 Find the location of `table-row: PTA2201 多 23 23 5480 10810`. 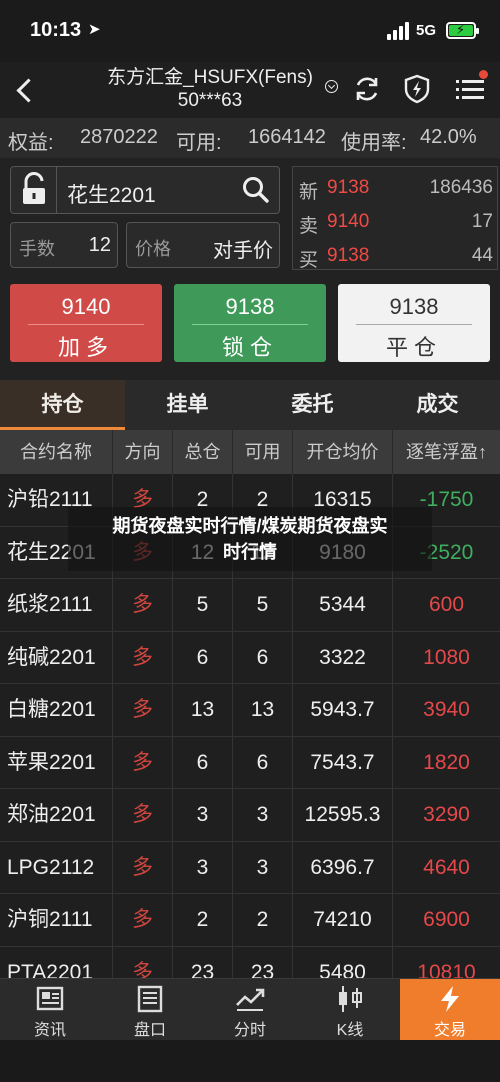

table-row: PTA2201 多 23 23 5480 10810 is located at coordinates (250, 962).